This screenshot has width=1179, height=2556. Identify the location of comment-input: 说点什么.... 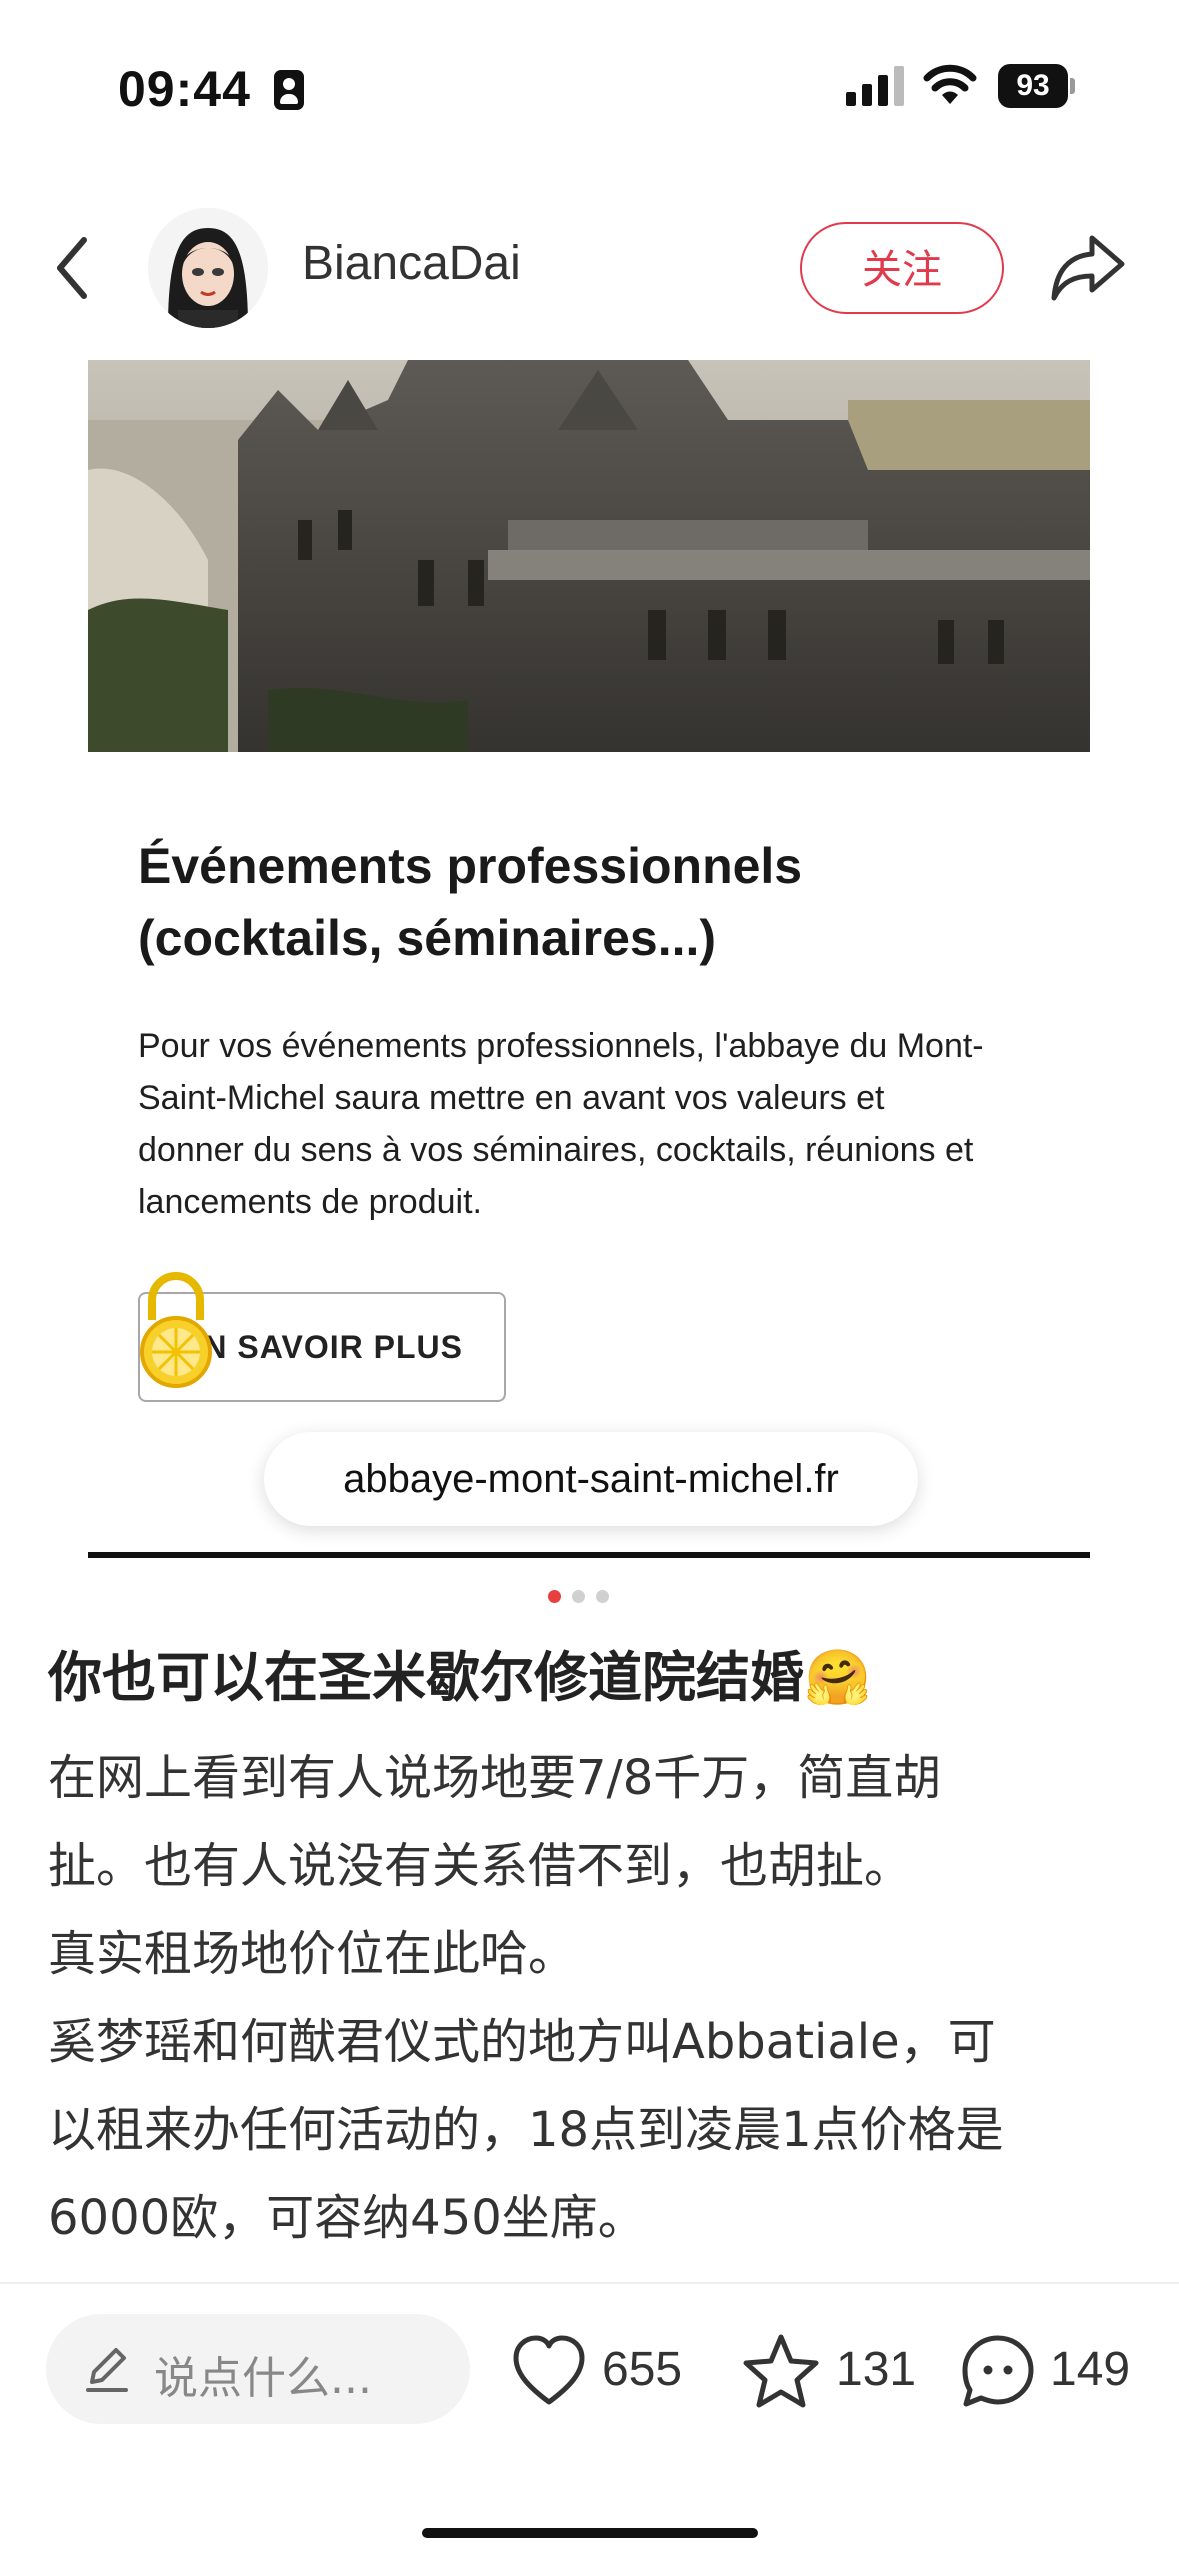
(258, 2369).